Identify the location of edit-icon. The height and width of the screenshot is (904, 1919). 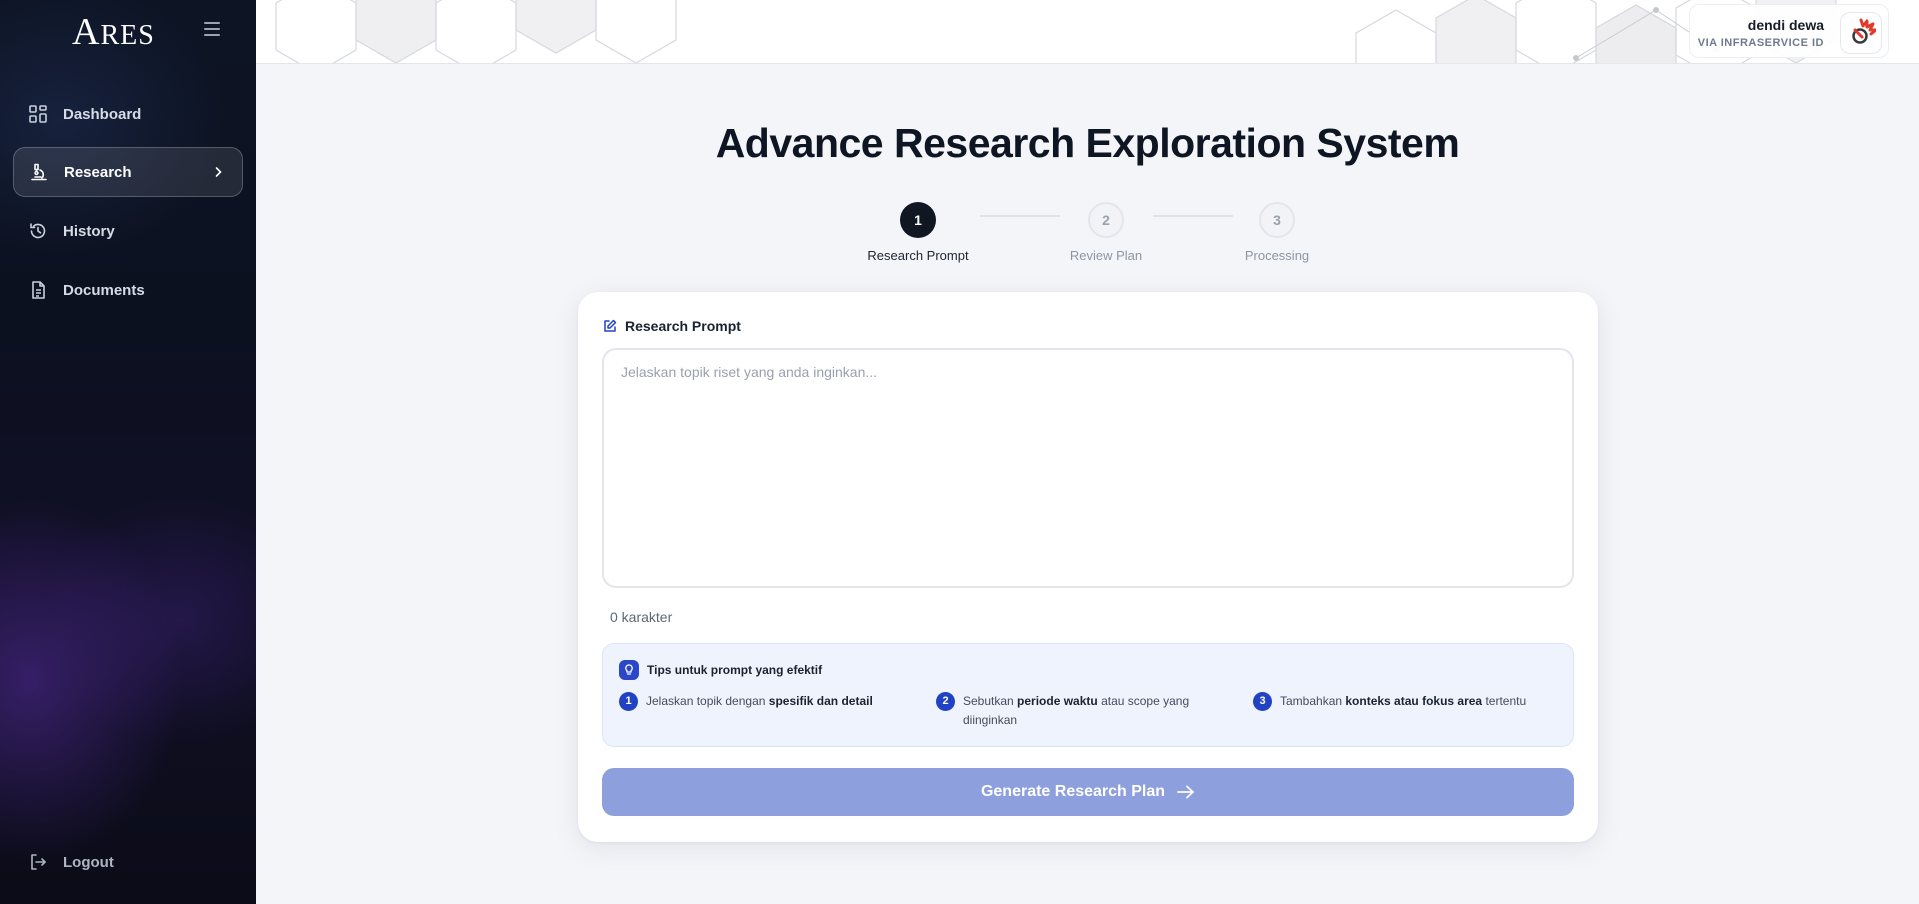
(610, 325).